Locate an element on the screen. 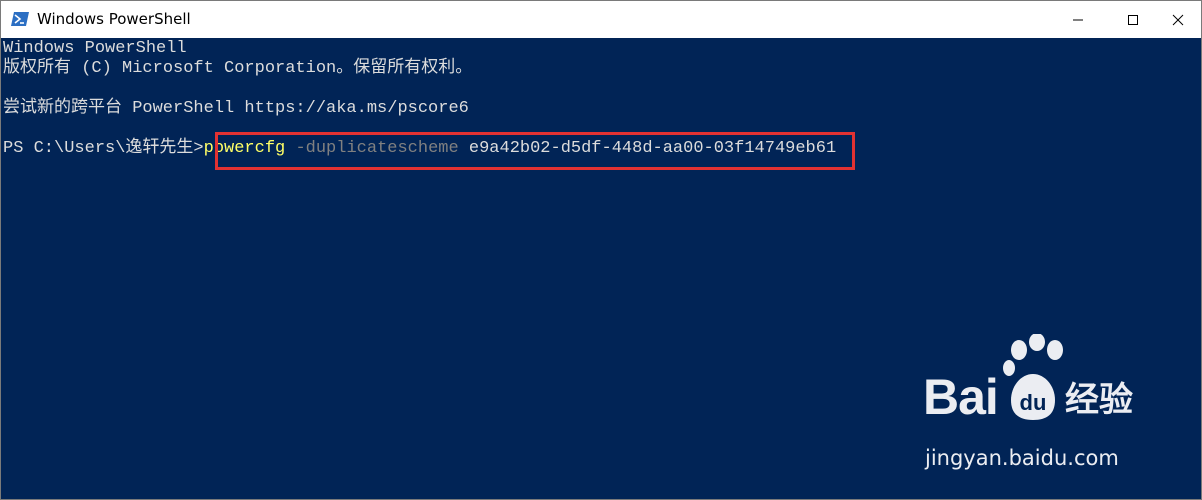 This screenshot has width=1202, height=500. close-icon is located at coordinates (1178, 19).